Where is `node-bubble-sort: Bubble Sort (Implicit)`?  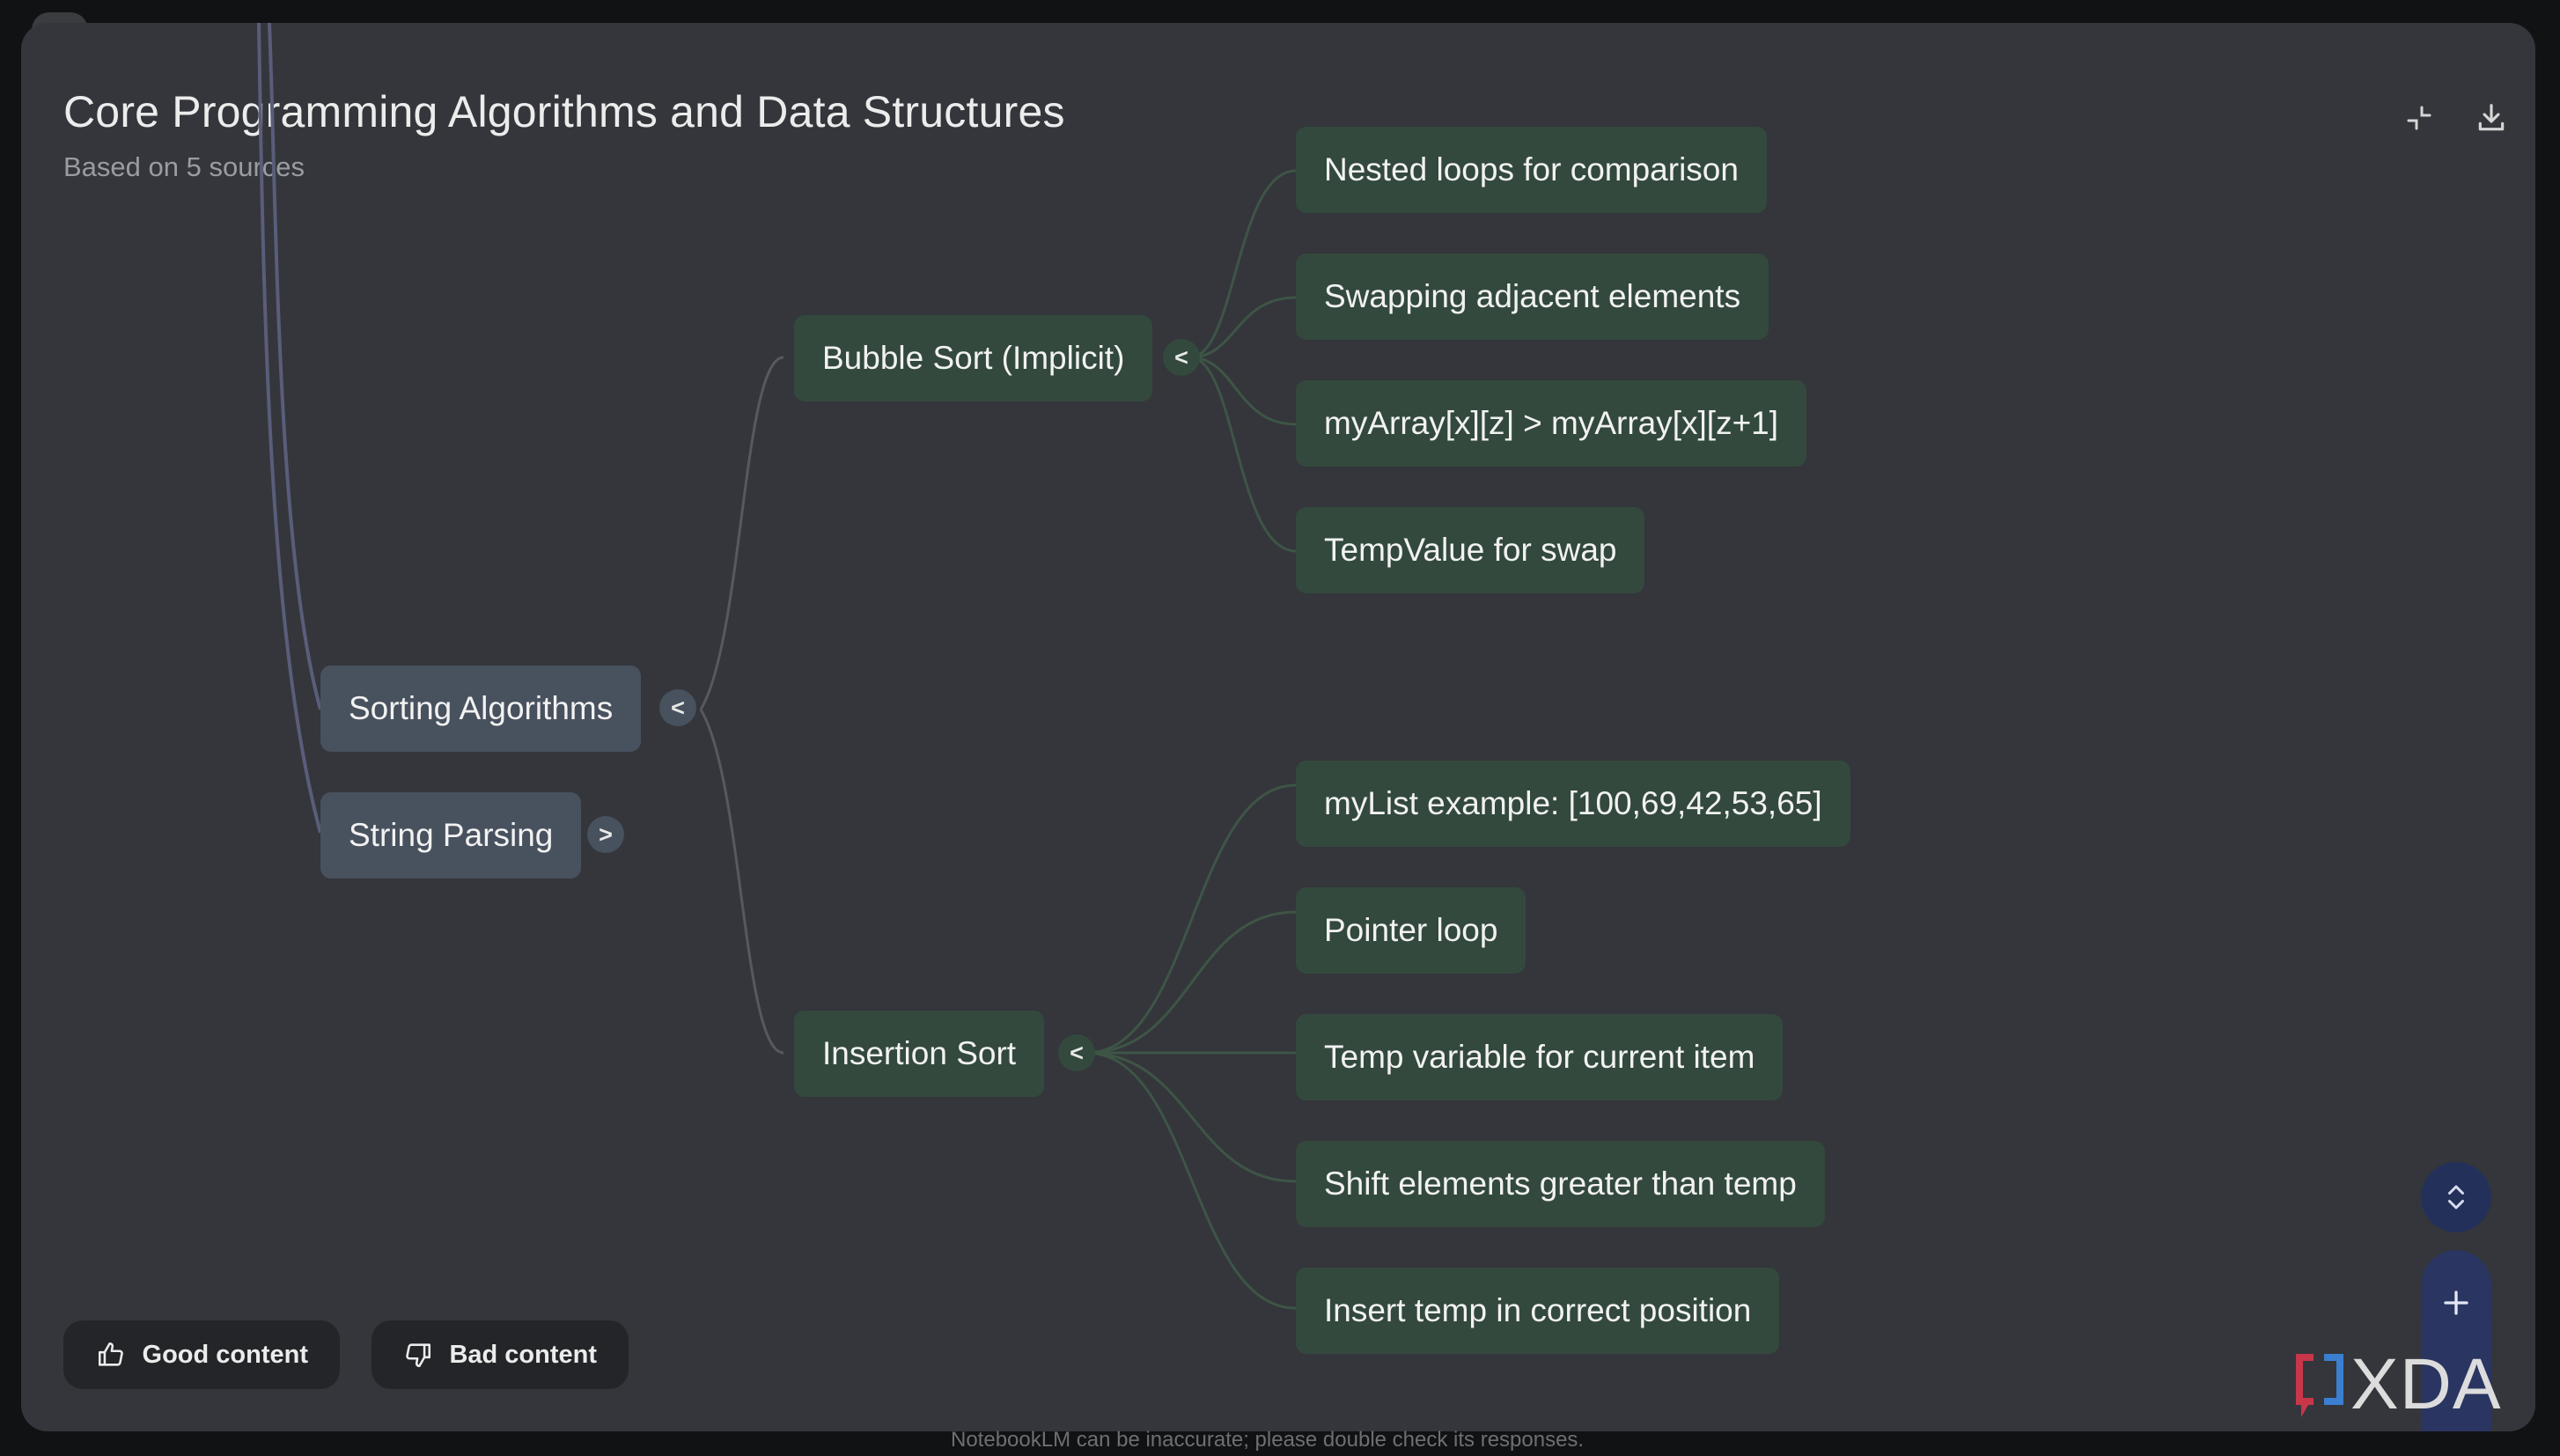
node-bubble-sort: Bubble Sort (Implicit) is located at coordinates (973, 358).